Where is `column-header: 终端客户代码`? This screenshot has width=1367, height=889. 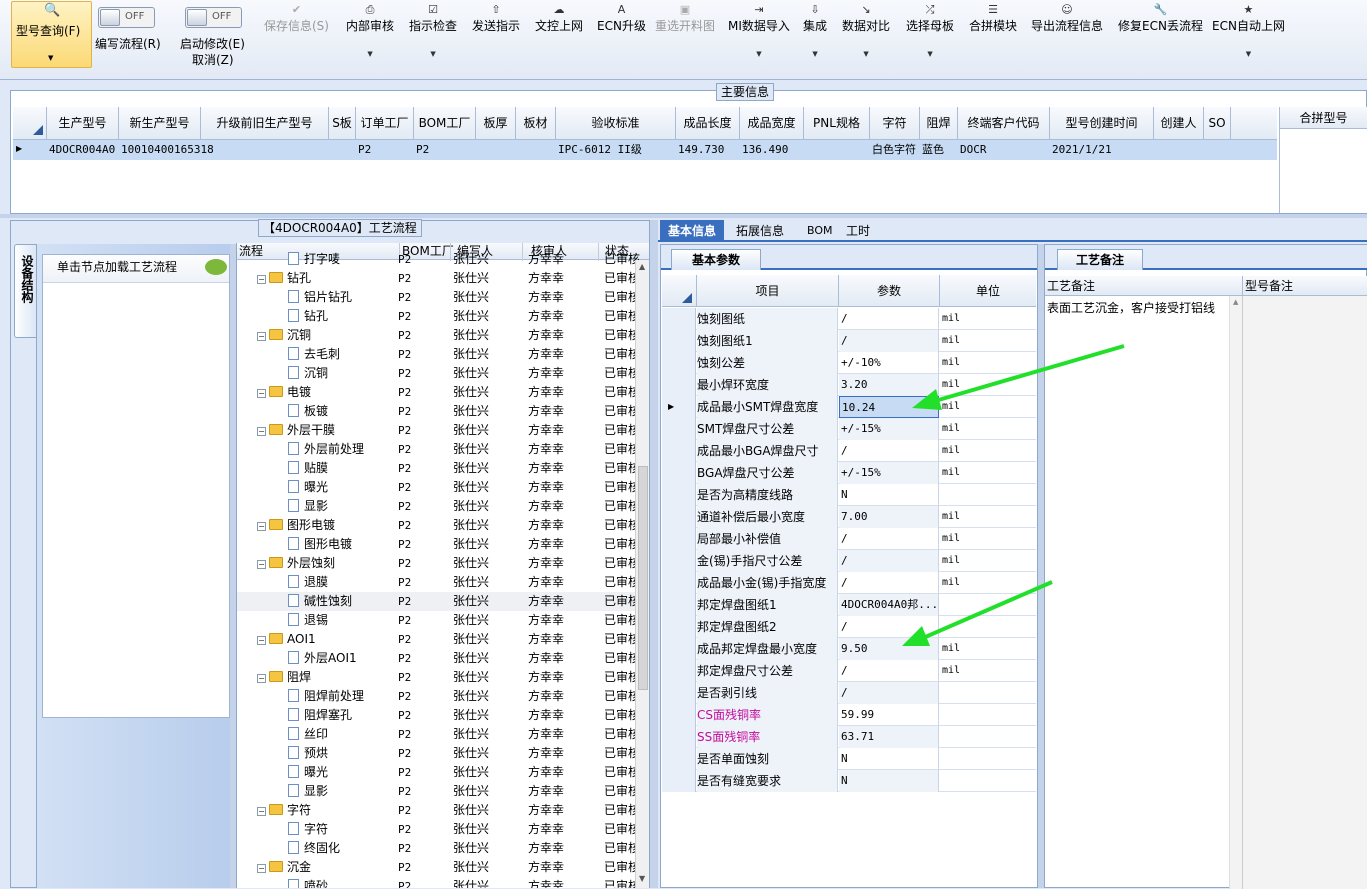
column-header: 终端客户代码 is located at coordinates (1004, 123).